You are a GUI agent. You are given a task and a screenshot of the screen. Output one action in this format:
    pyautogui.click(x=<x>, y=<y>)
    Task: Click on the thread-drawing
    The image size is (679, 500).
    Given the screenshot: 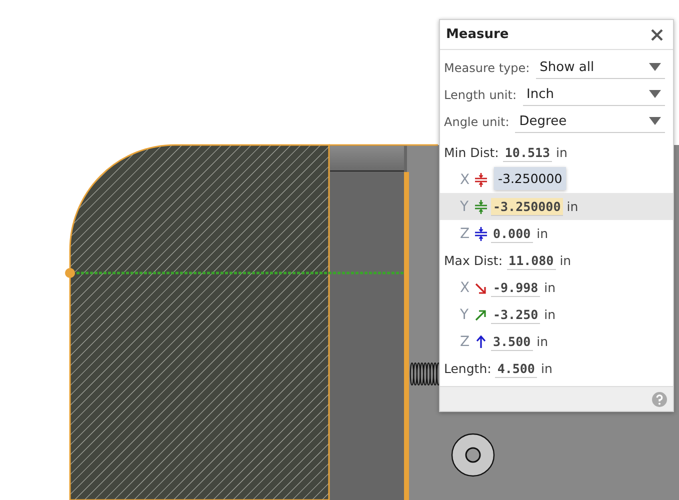 What is the action you would take?
    pyautogui.click(x=425, y=374)
    